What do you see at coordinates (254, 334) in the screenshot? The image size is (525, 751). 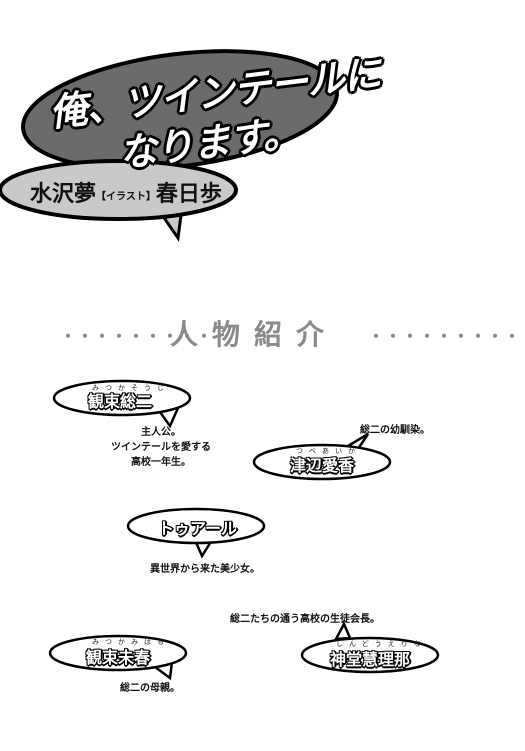 I see `section-heading: 人物紹介` at bounding box center [254, 334].